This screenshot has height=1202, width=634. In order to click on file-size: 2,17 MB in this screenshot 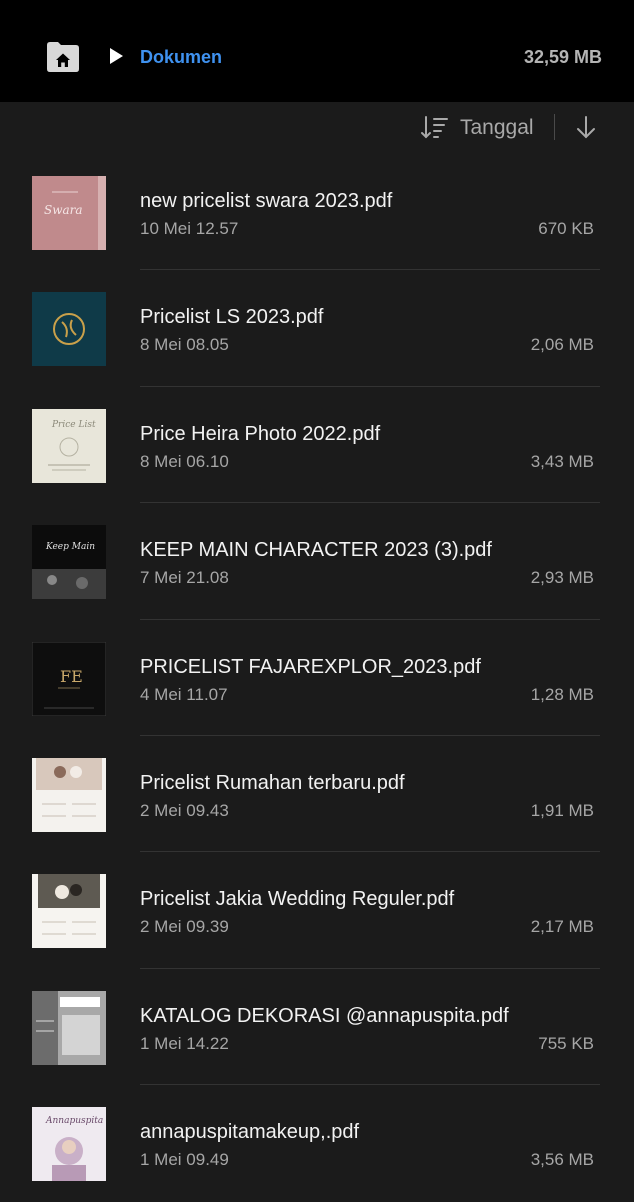, I will do `click(562, 927)`.